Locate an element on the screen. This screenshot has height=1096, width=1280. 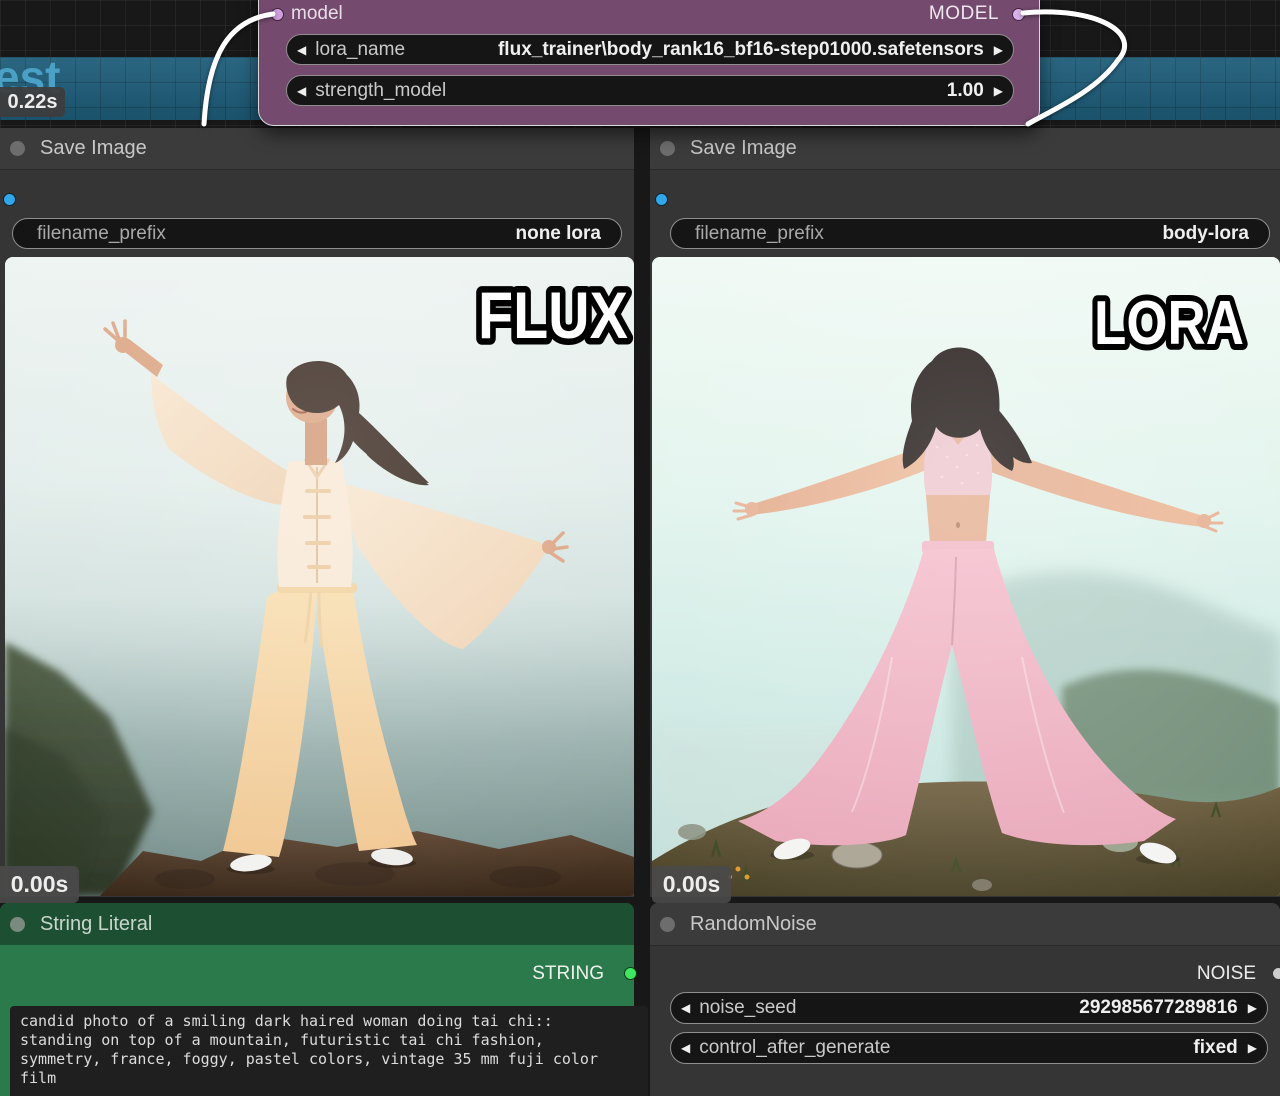
widget-noise-seed: ◀ noise_seed 292985677289816 ▶ is located at coordinates (969, 1008).